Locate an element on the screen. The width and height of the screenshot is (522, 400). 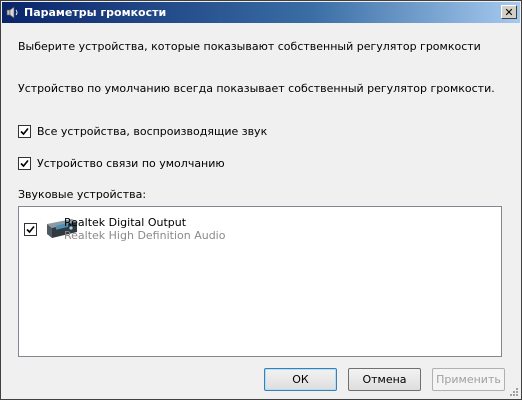
device-checkbox is located at coordinates (30, 229).